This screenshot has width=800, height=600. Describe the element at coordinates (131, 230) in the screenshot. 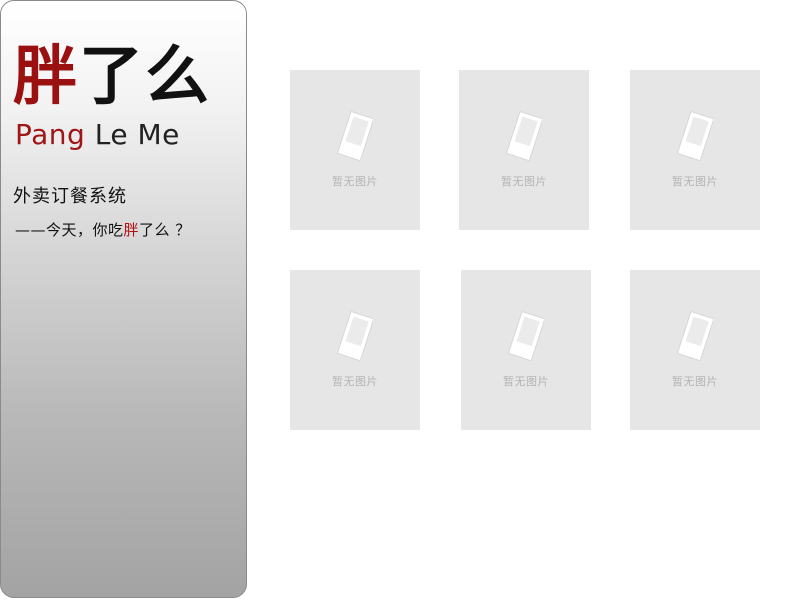

I see `slogan-highlight: 胖` at that location.